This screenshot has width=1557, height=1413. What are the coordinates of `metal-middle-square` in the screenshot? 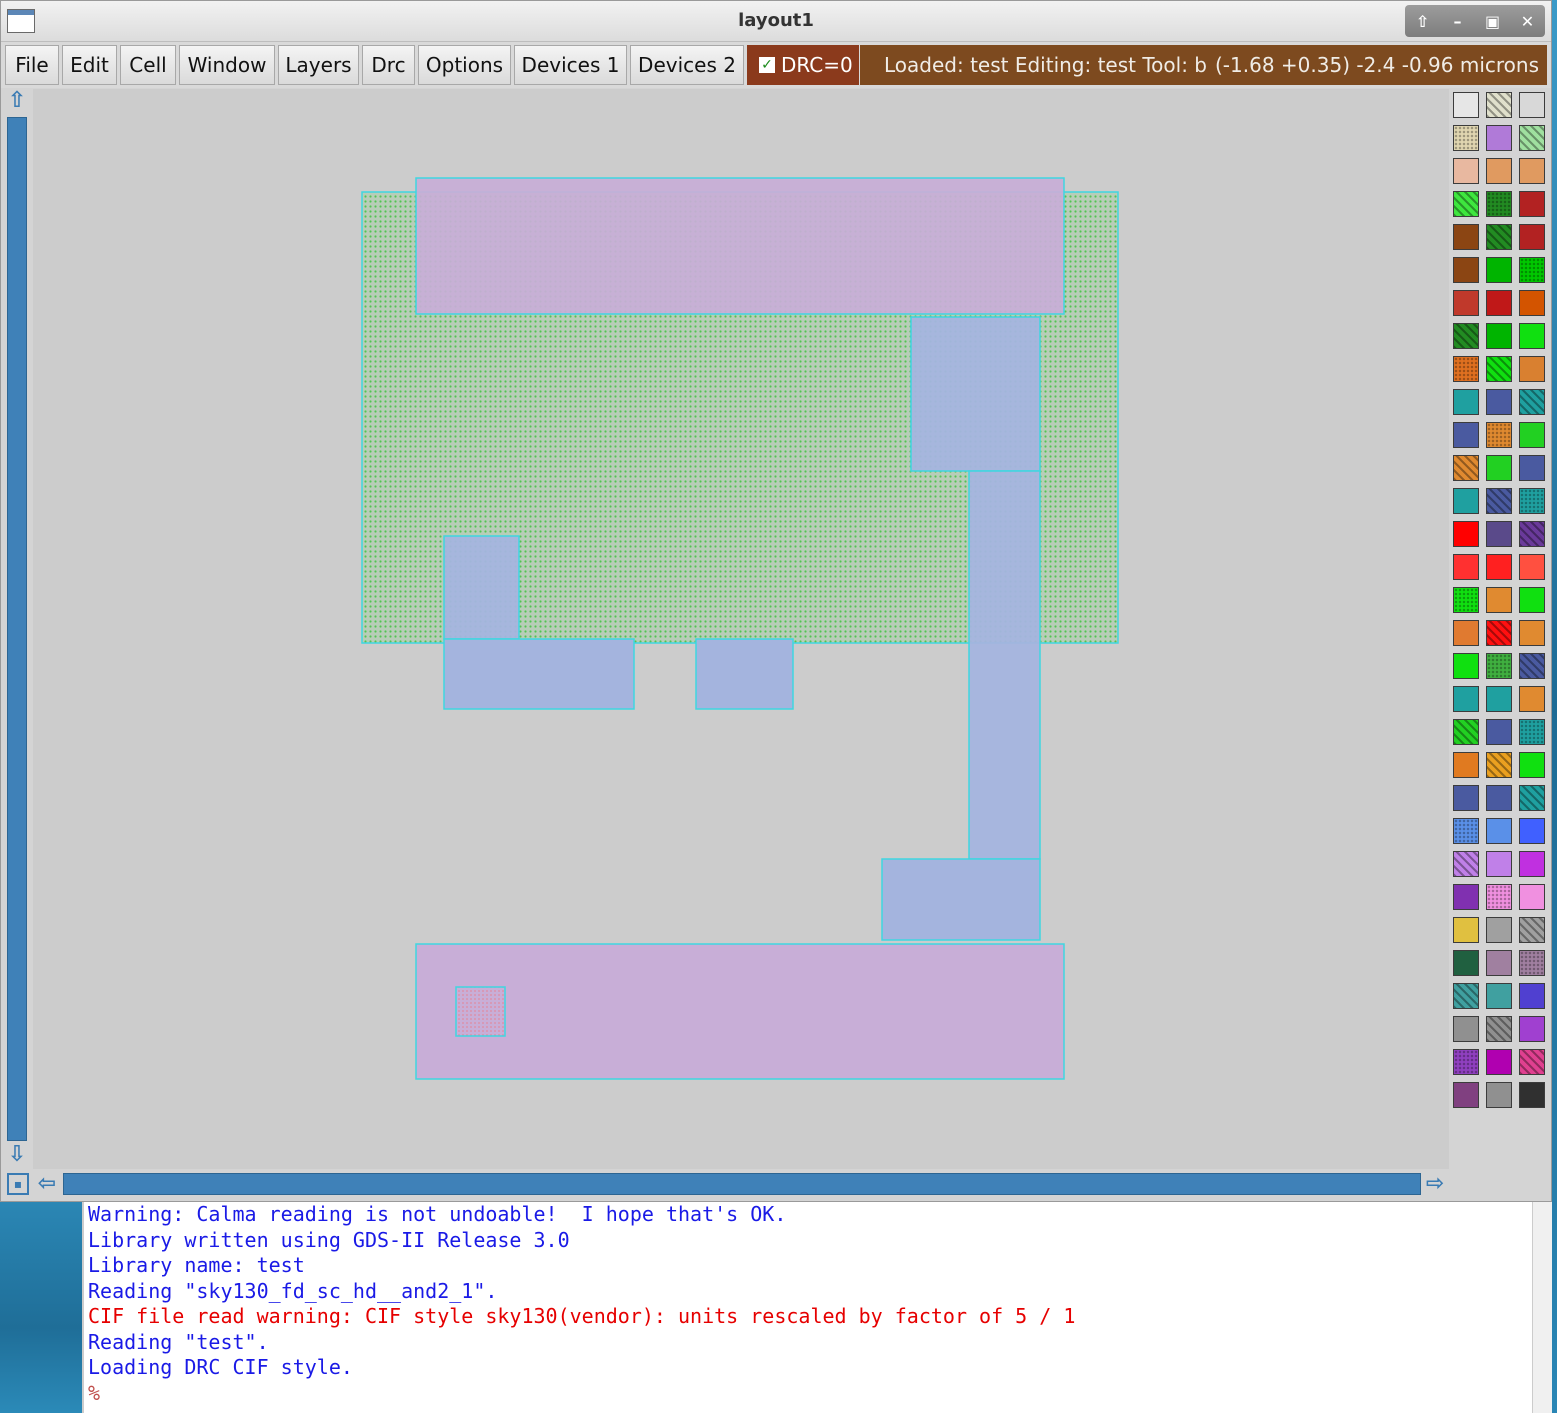 It's located at (744, 674).